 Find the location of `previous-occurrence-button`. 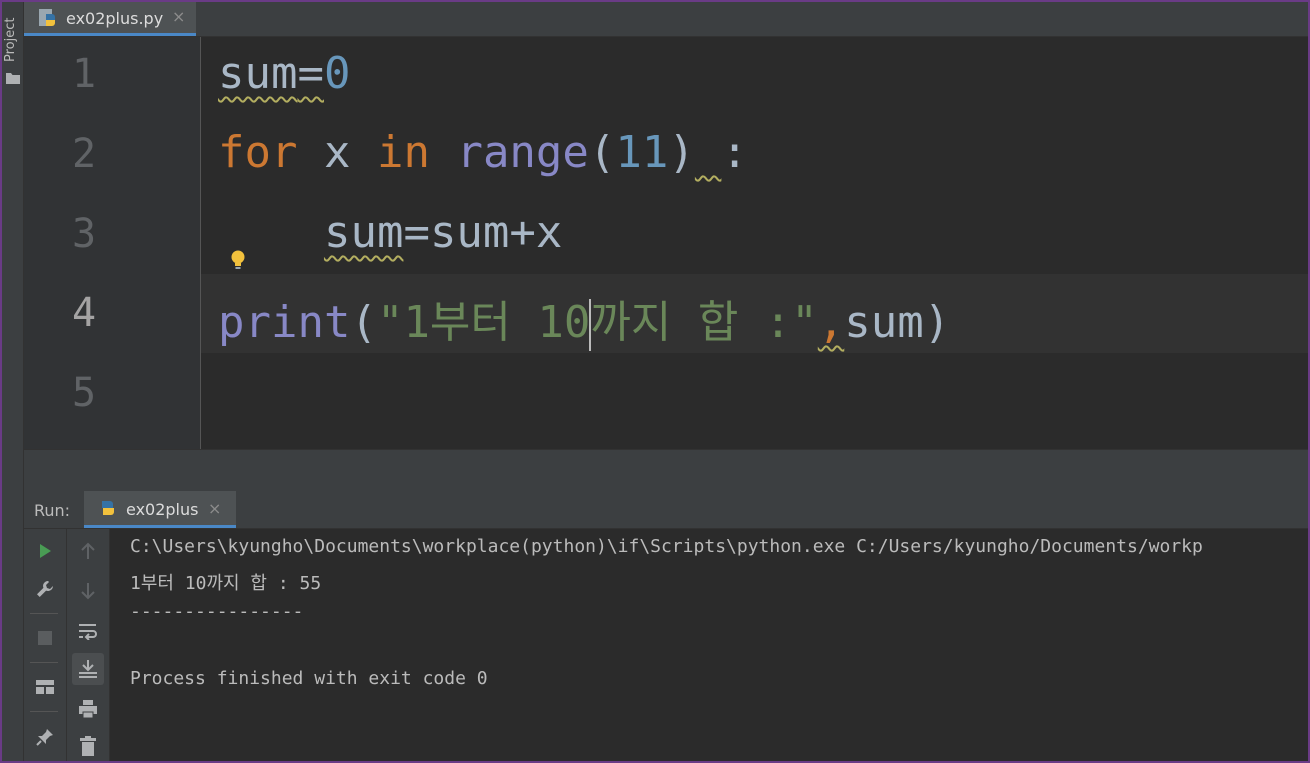

previous-occurrence-button is located at coordinates (88, 551).